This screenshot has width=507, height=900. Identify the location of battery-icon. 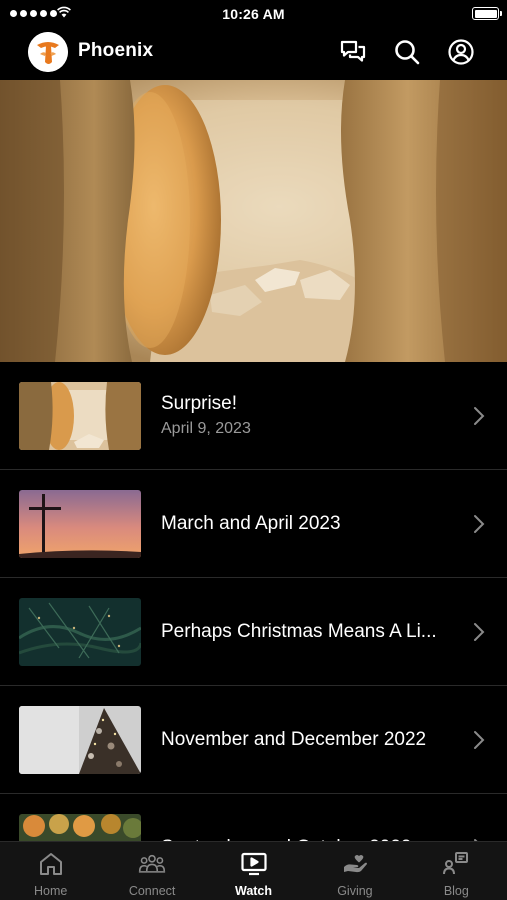
(487, 13).